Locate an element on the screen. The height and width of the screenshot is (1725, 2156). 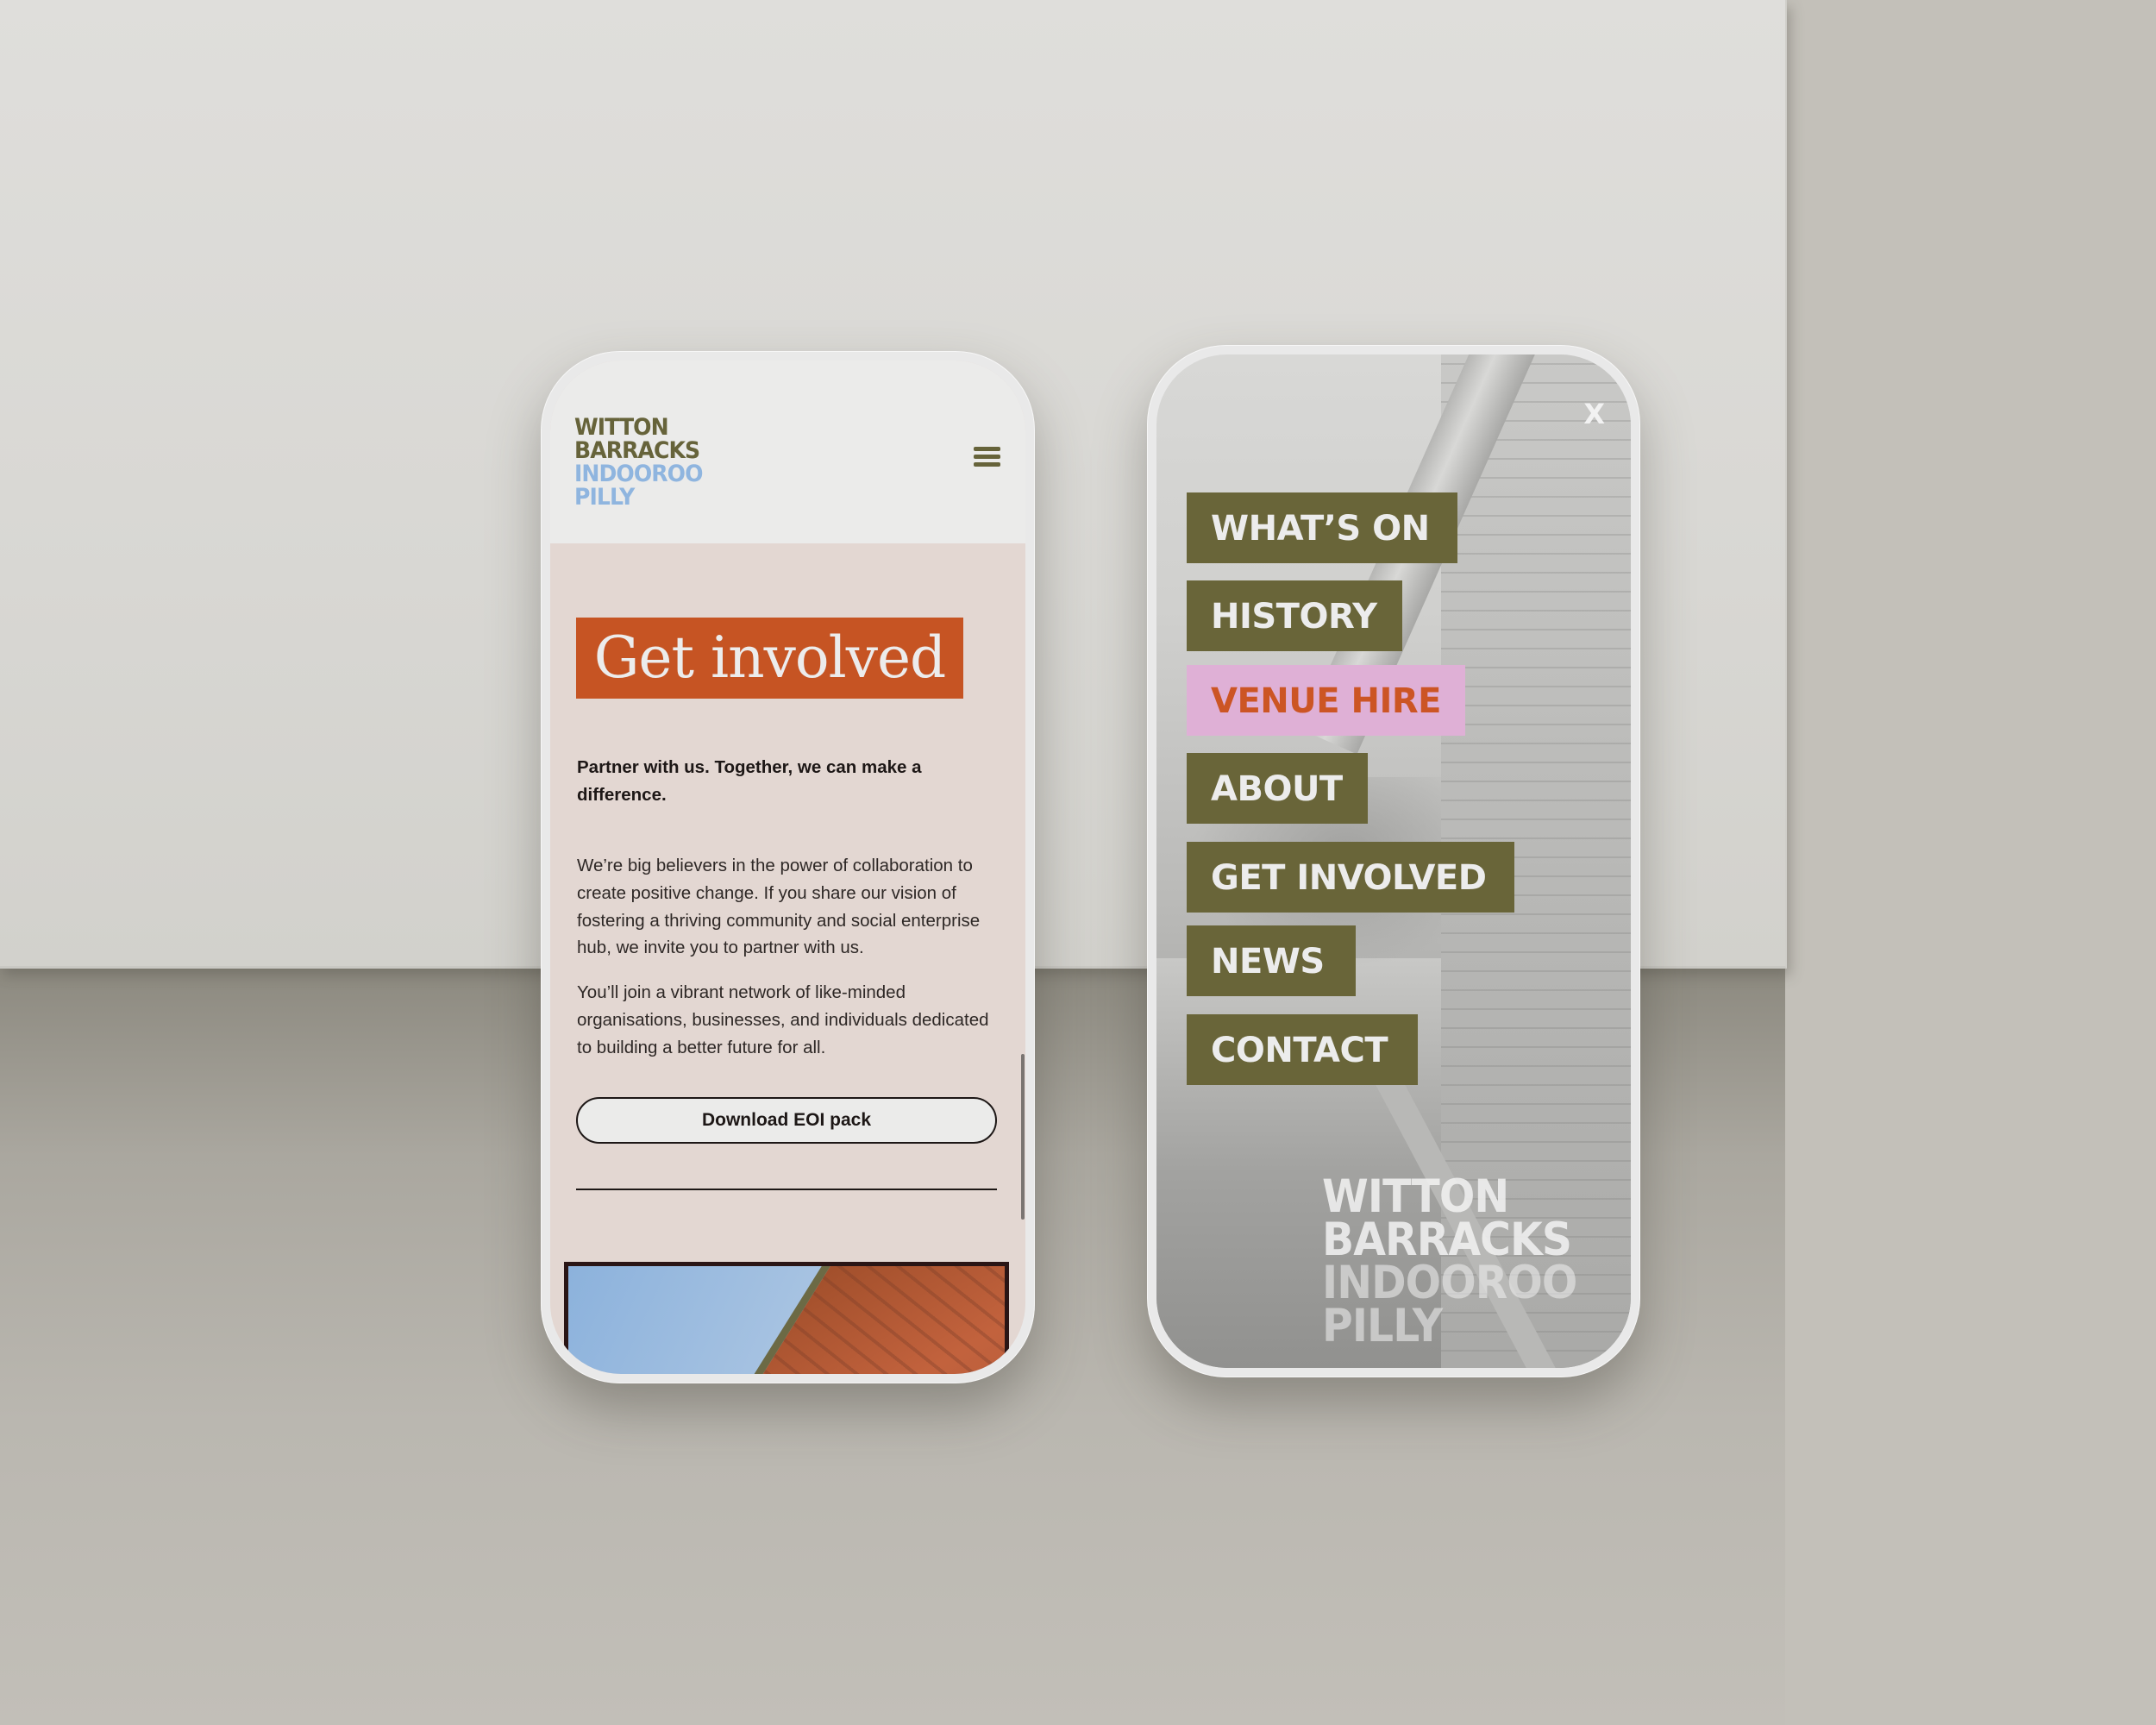
site-logo: WITTON BARRACKS INDOOROO PILLY is located at coordinates (643, 462).